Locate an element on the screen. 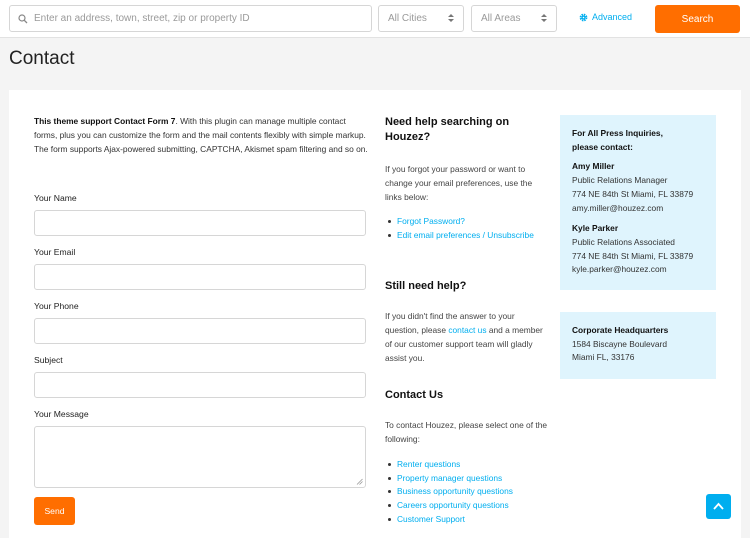 This screenshot has height=538, width=750. property-manager-link: Property manager questions is located at coordinates (449, 478).